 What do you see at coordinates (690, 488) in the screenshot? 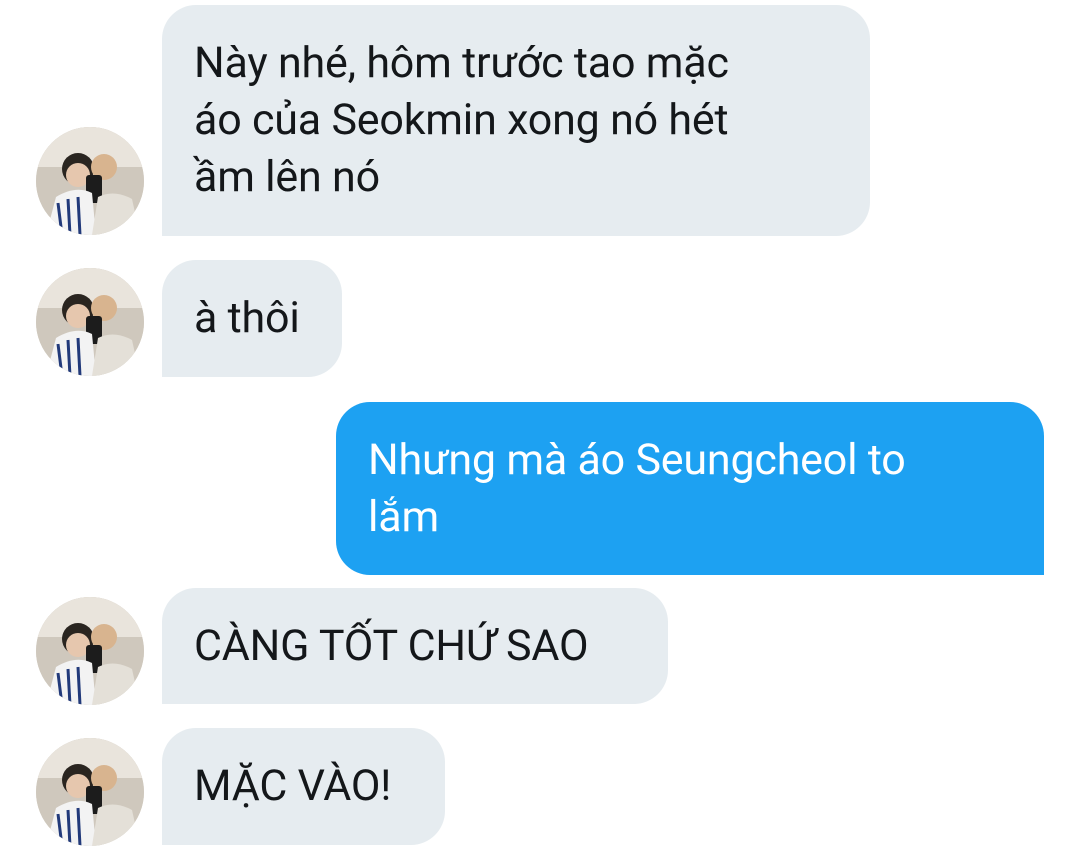
I see `outgoing-message-bubble: Nhưng mà áo Seungcheol to lắm` at bounding box center [690, 488].